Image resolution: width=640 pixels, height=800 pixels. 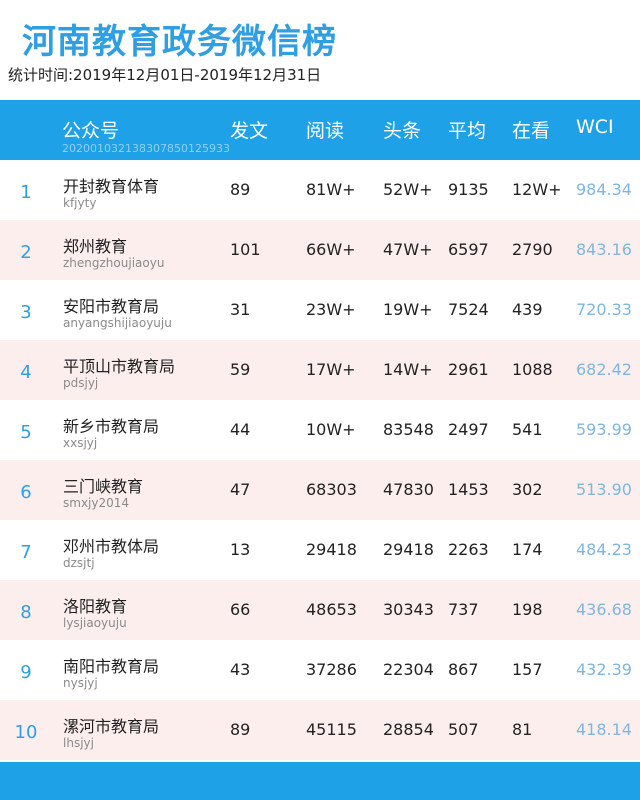 I want to click on average-reads: 2263, so click(x=468, y=549).